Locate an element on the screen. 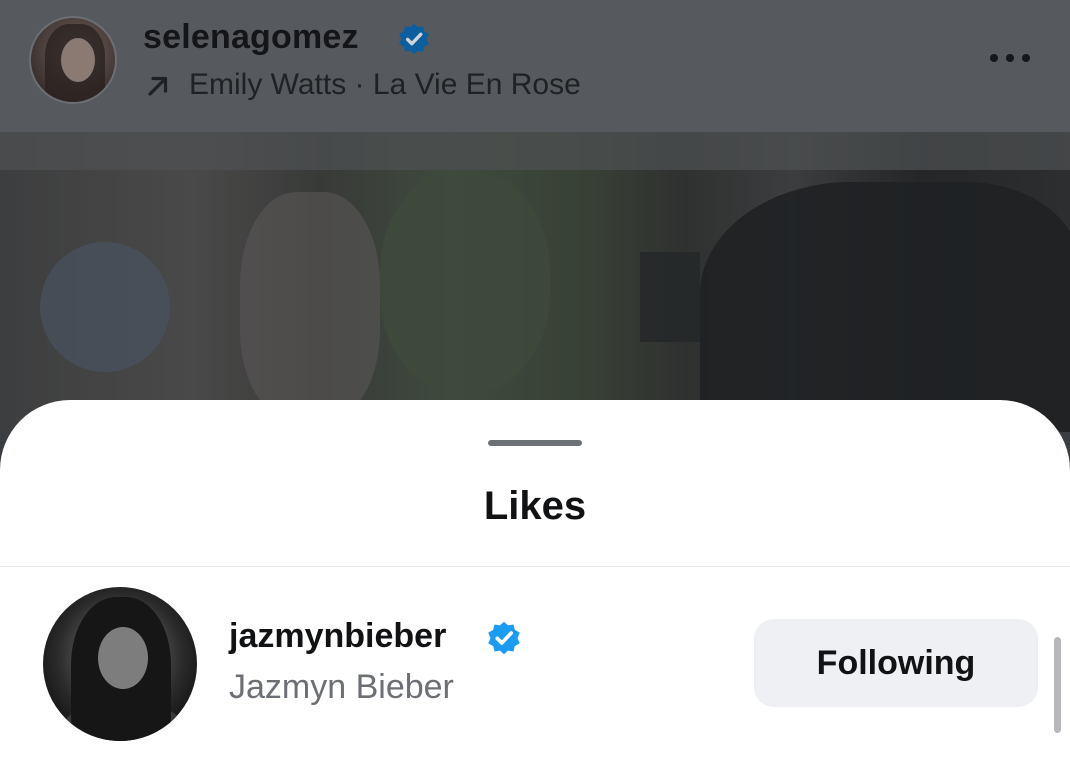 The image size is (1070, 770). sheet-title: Likes is located at coordinates (535, 506).